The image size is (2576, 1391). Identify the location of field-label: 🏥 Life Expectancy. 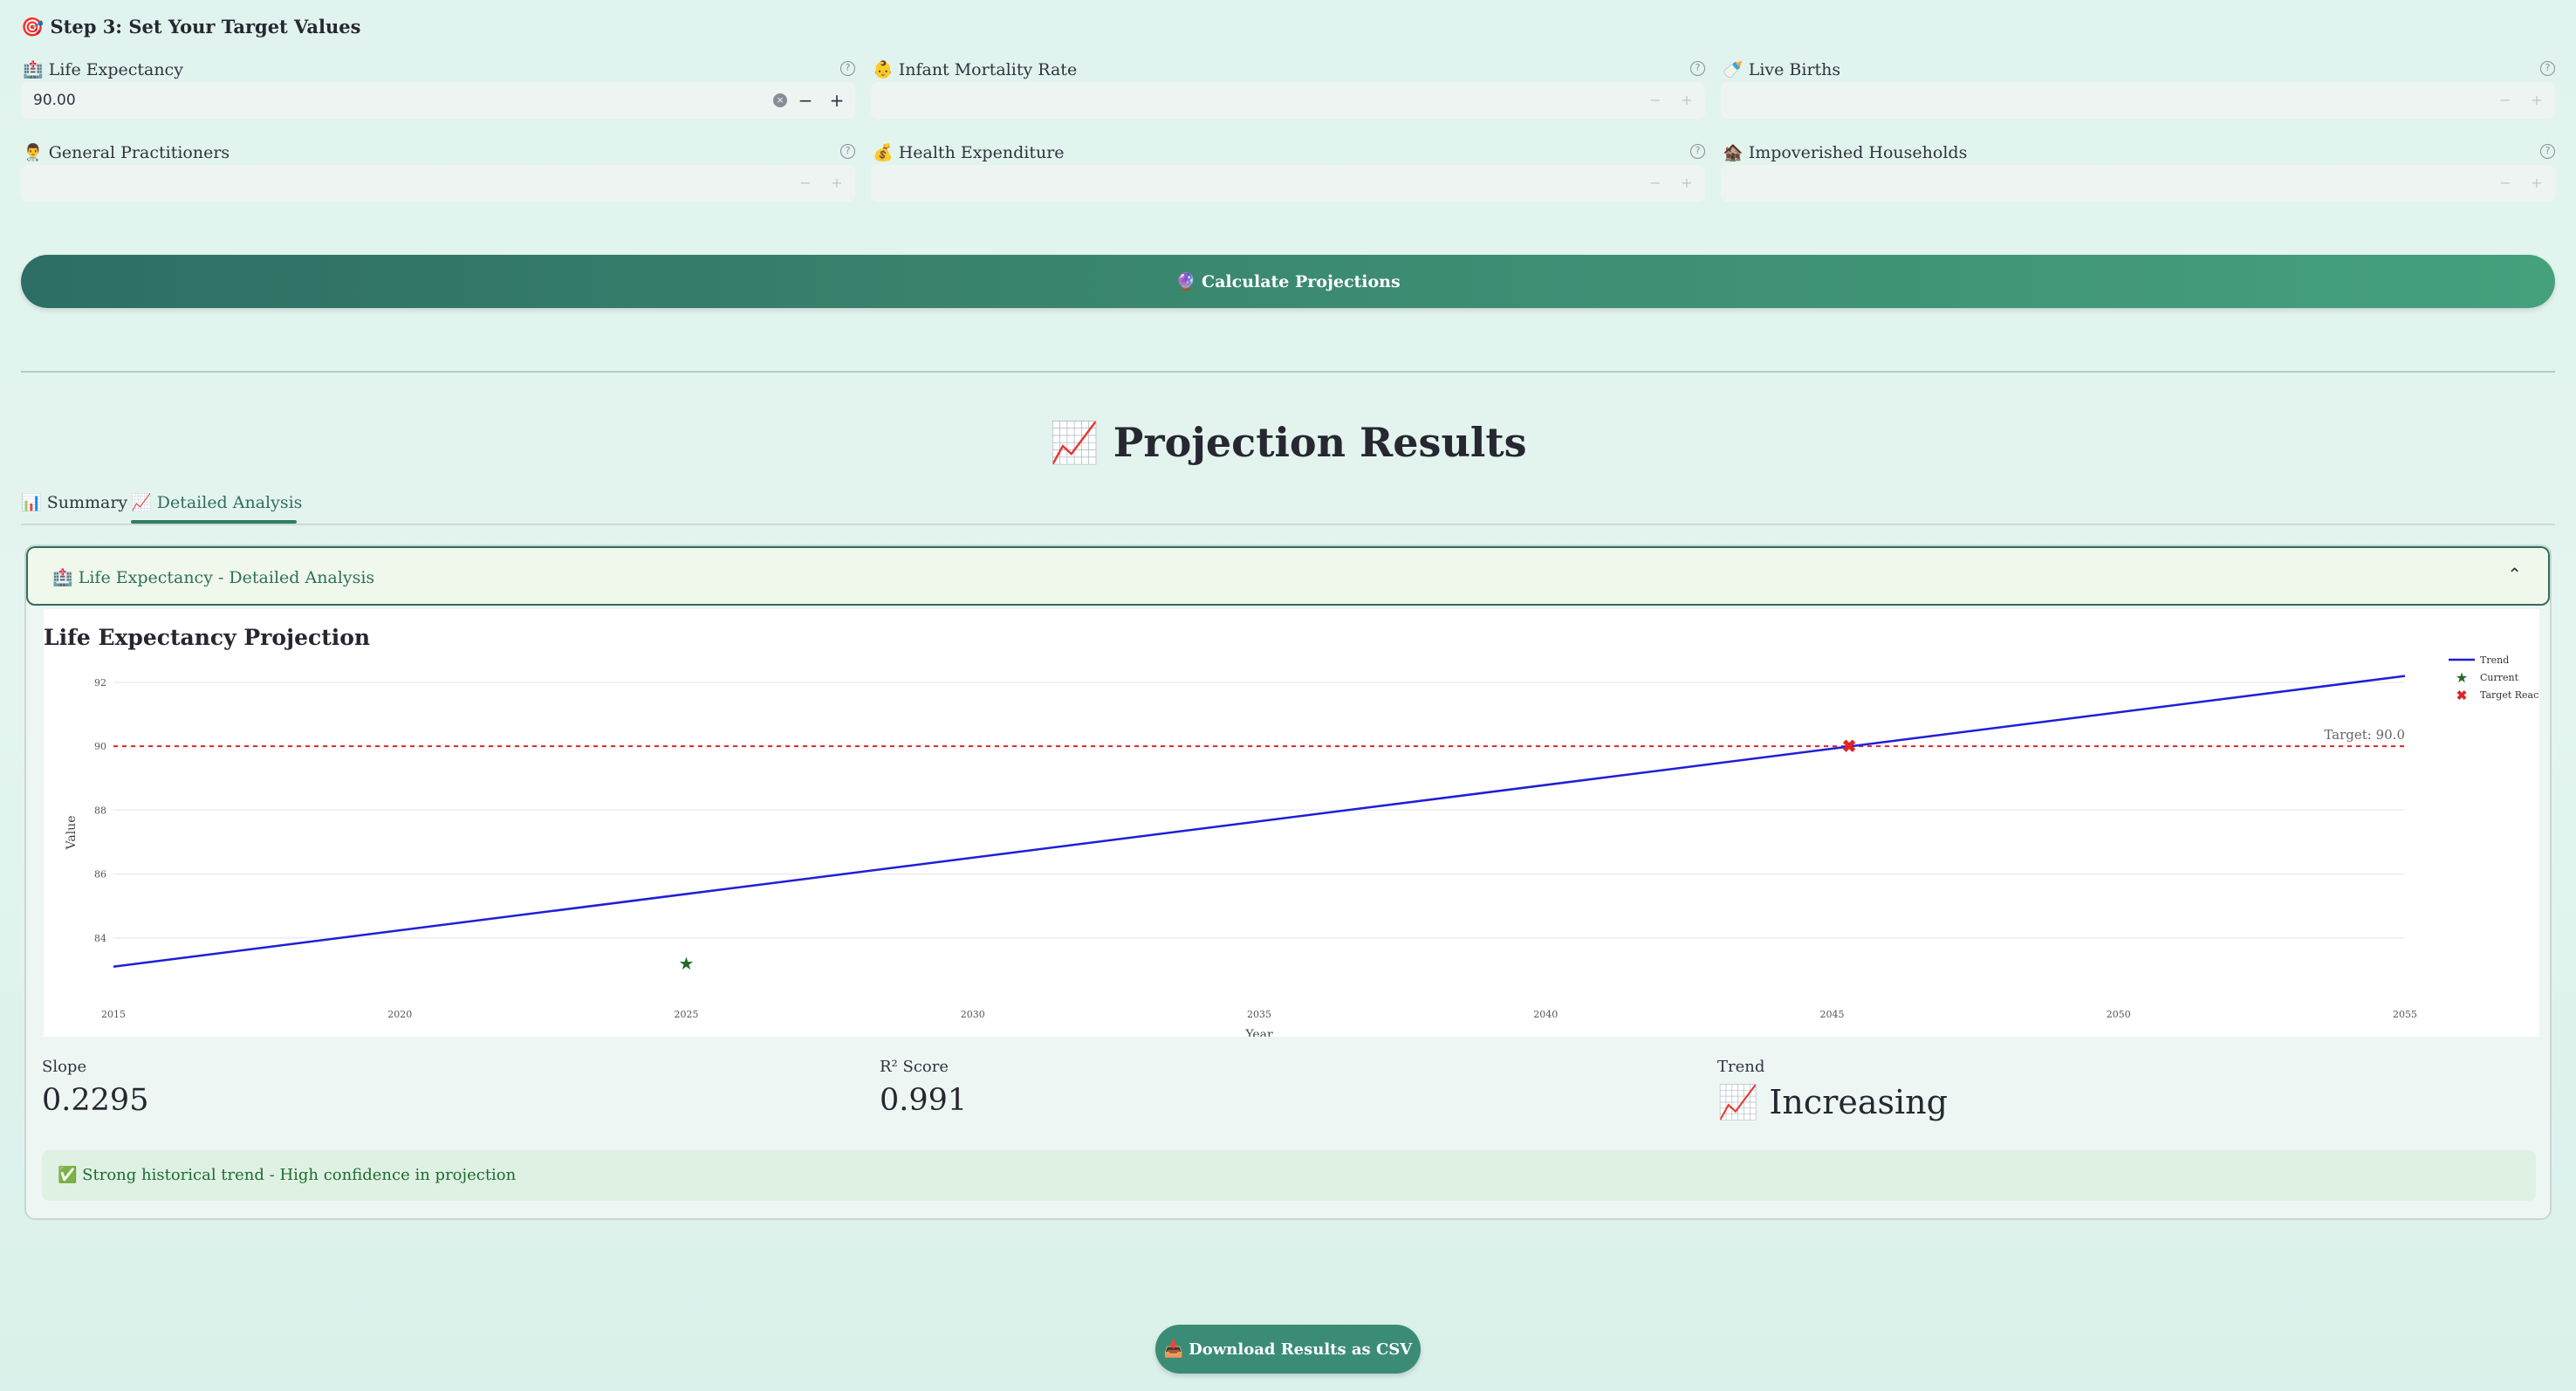
(103, 69).